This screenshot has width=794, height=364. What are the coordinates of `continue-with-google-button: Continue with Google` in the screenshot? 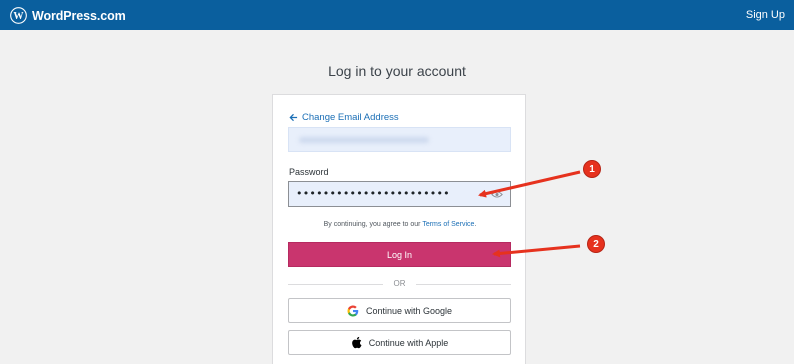 It's located at (399, 310).